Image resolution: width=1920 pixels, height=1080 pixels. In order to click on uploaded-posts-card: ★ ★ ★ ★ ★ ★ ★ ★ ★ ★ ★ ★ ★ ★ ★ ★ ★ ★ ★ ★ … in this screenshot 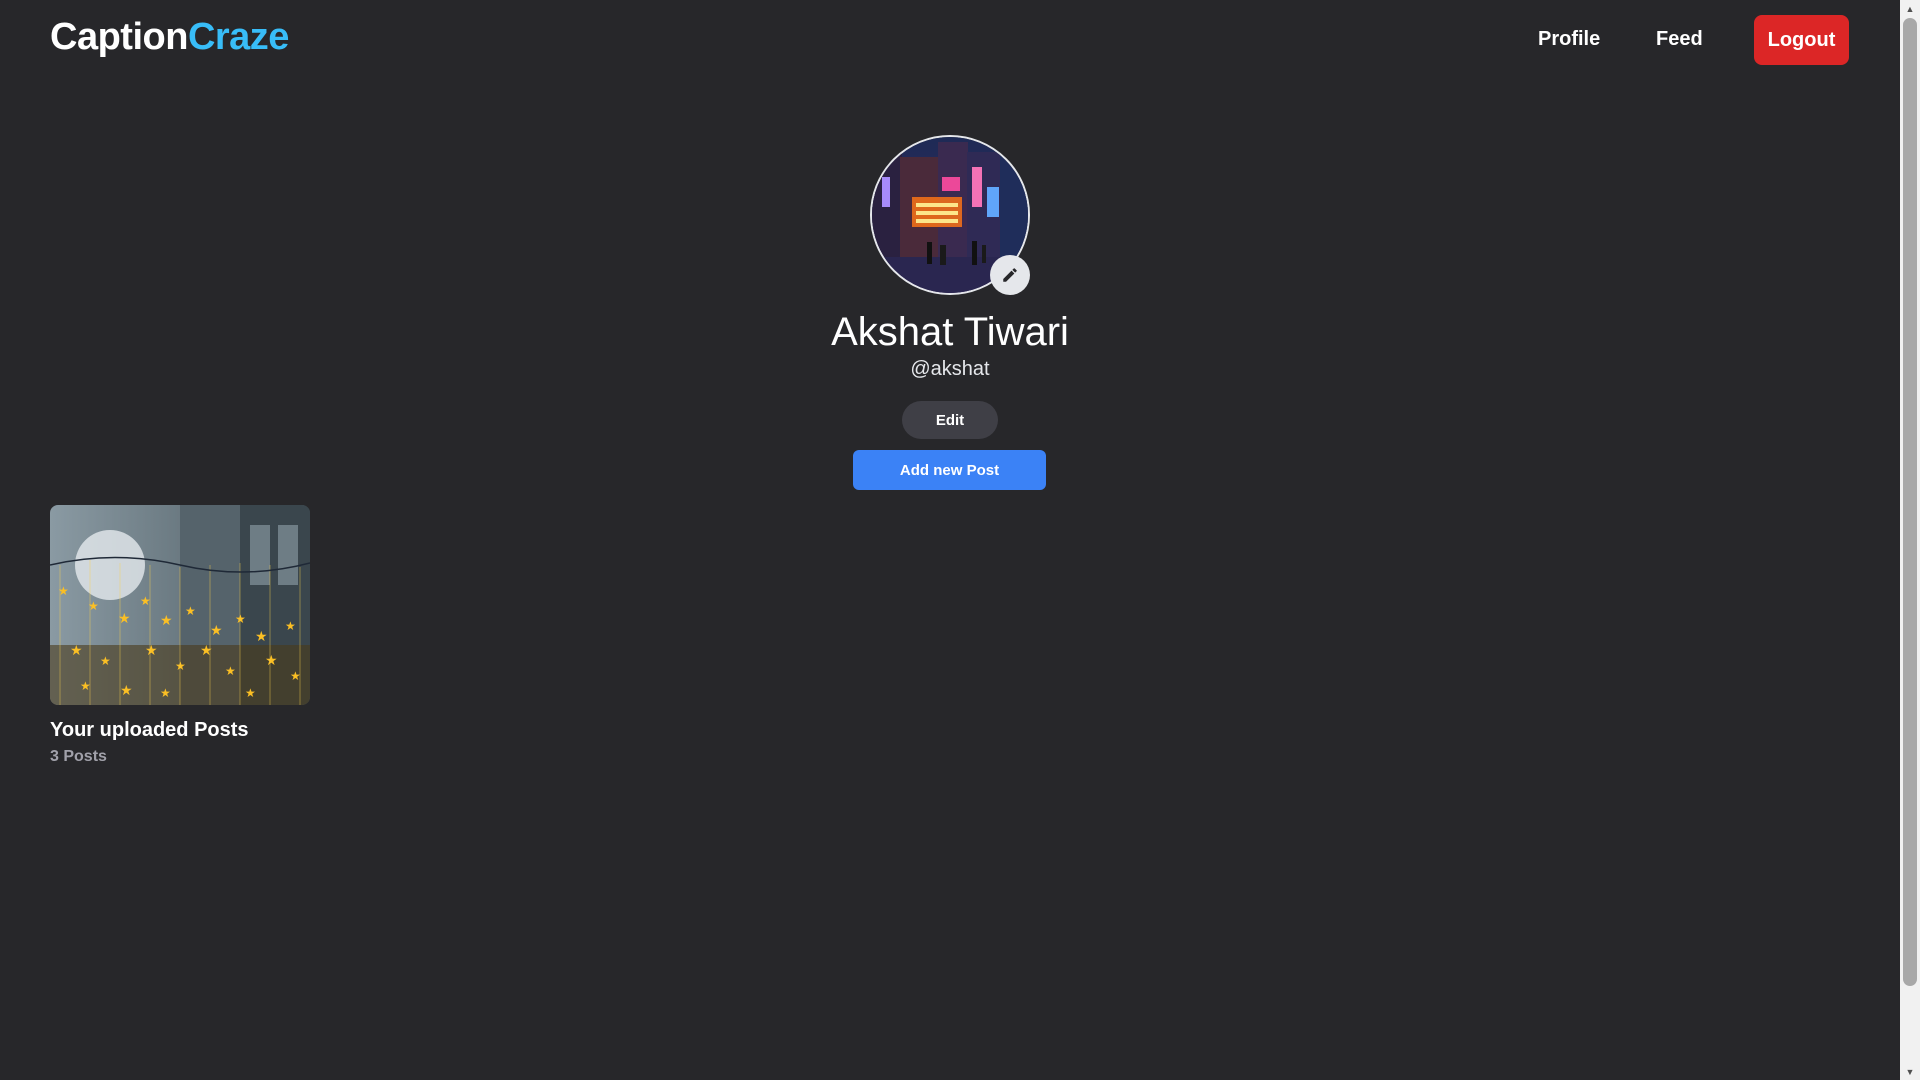, I will do `click(180, 635)`.